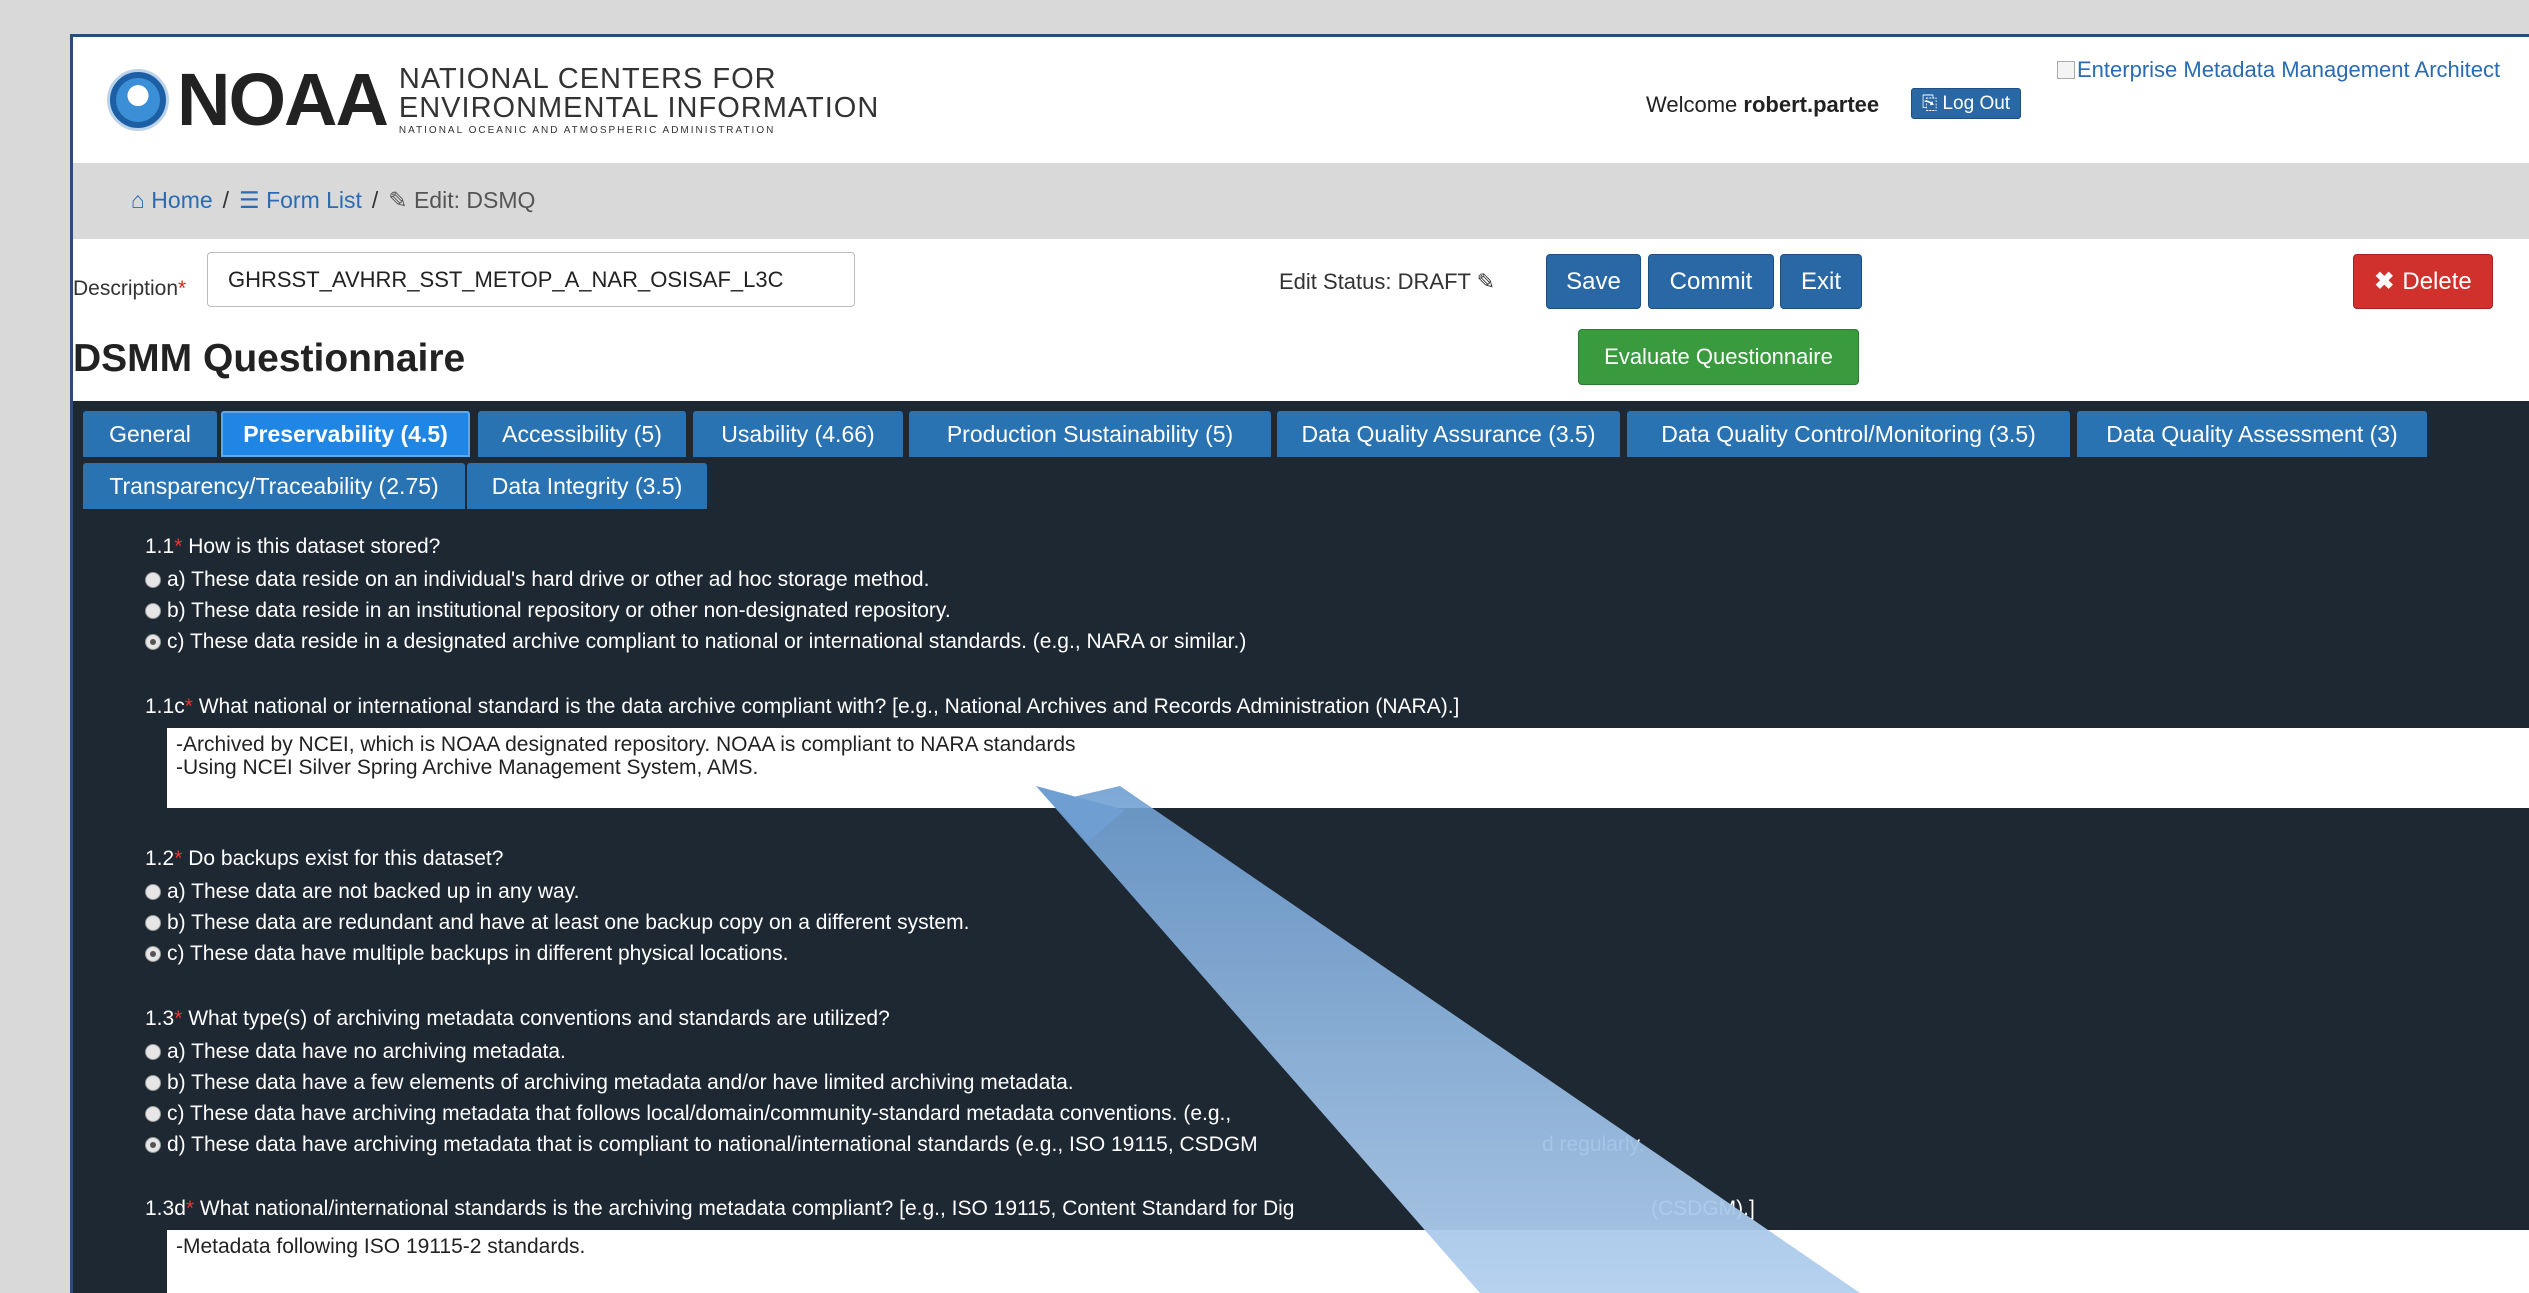 The image size is (2529, 1293). Describe the element at coordinates (1718, 357) in the screenshot. I see `evaluate-questionnaire-button: Evaluate Questionnaire` at that location.